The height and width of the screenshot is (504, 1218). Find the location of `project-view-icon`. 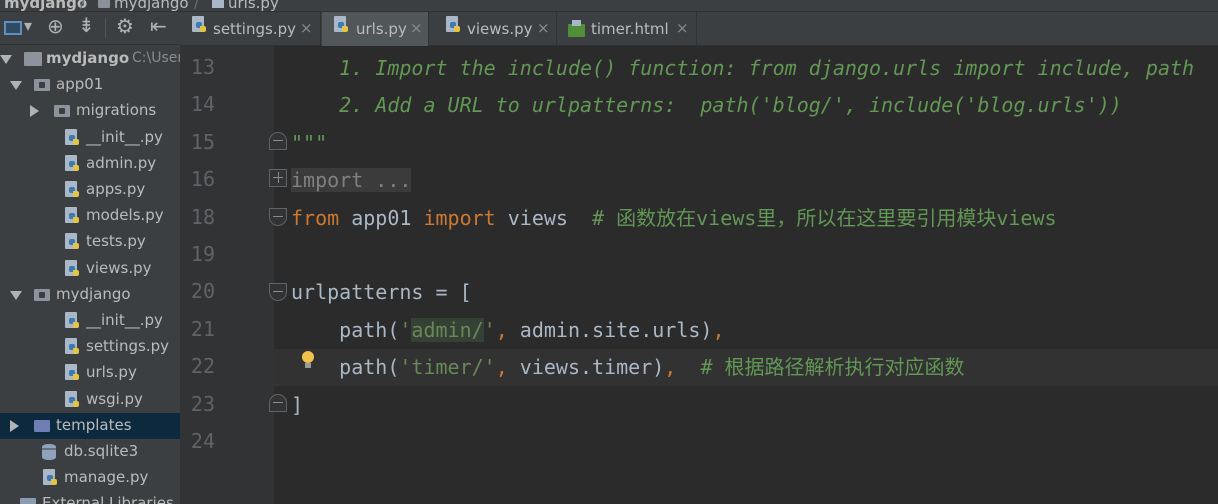

project-view-icon is located at coordinates (13, 28).